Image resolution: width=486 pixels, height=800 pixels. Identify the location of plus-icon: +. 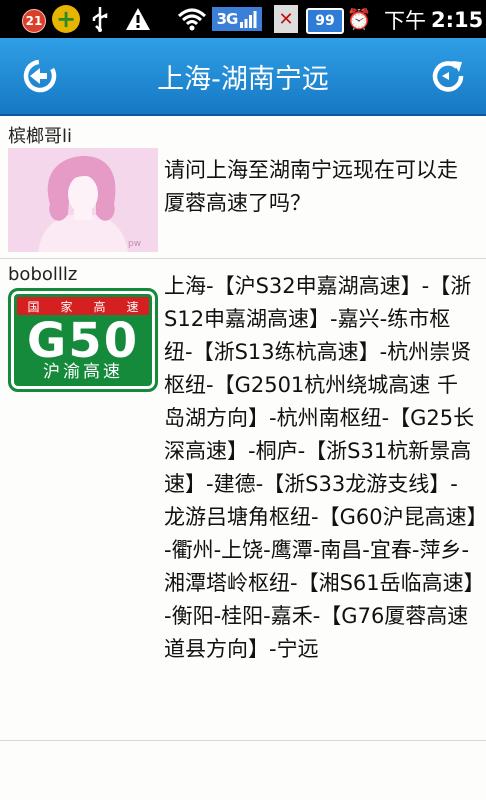
(66, 19).